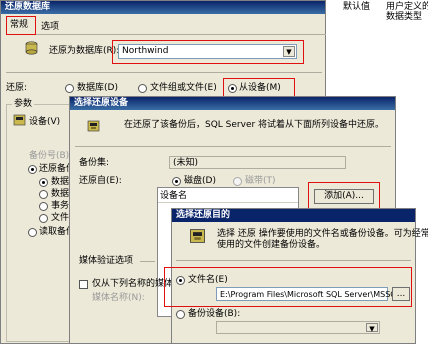  I want to click on tab-general-highlight, so click(21, 25).